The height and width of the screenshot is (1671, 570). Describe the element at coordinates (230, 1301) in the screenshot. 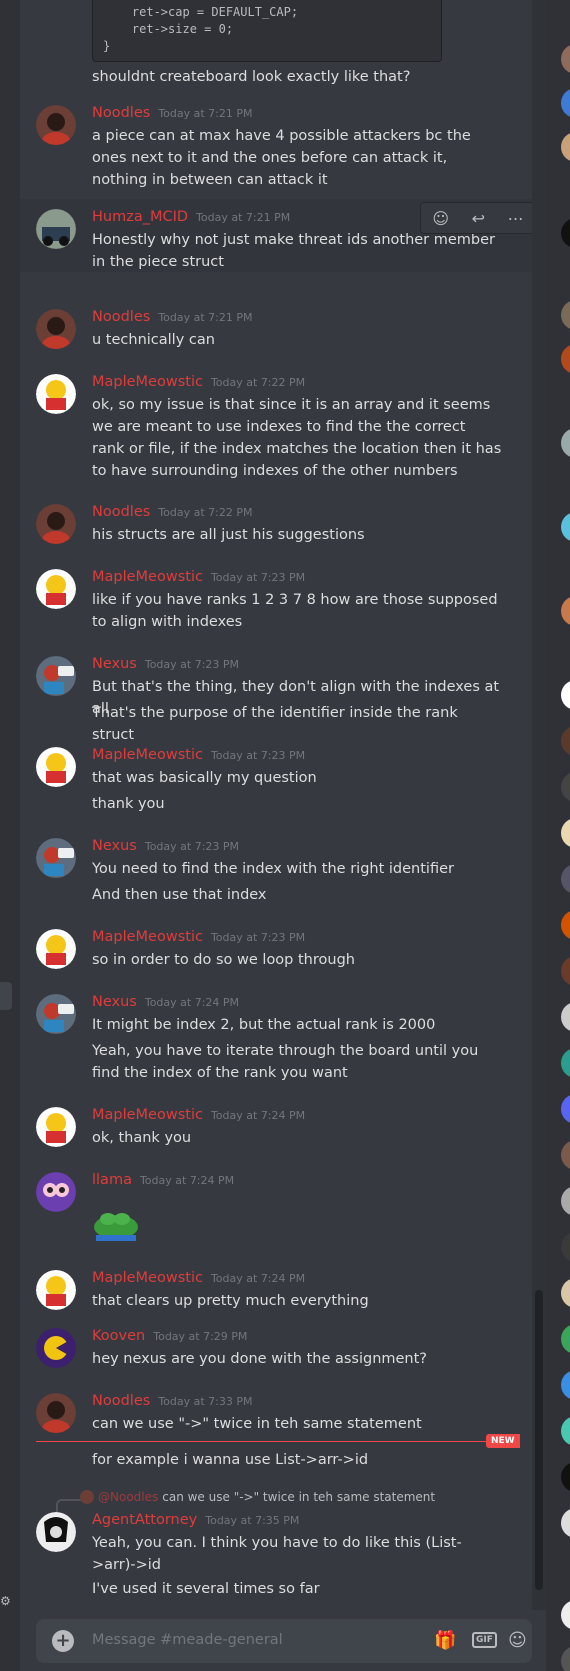

I see `message-text: that clears up pretty much everything` at that location.